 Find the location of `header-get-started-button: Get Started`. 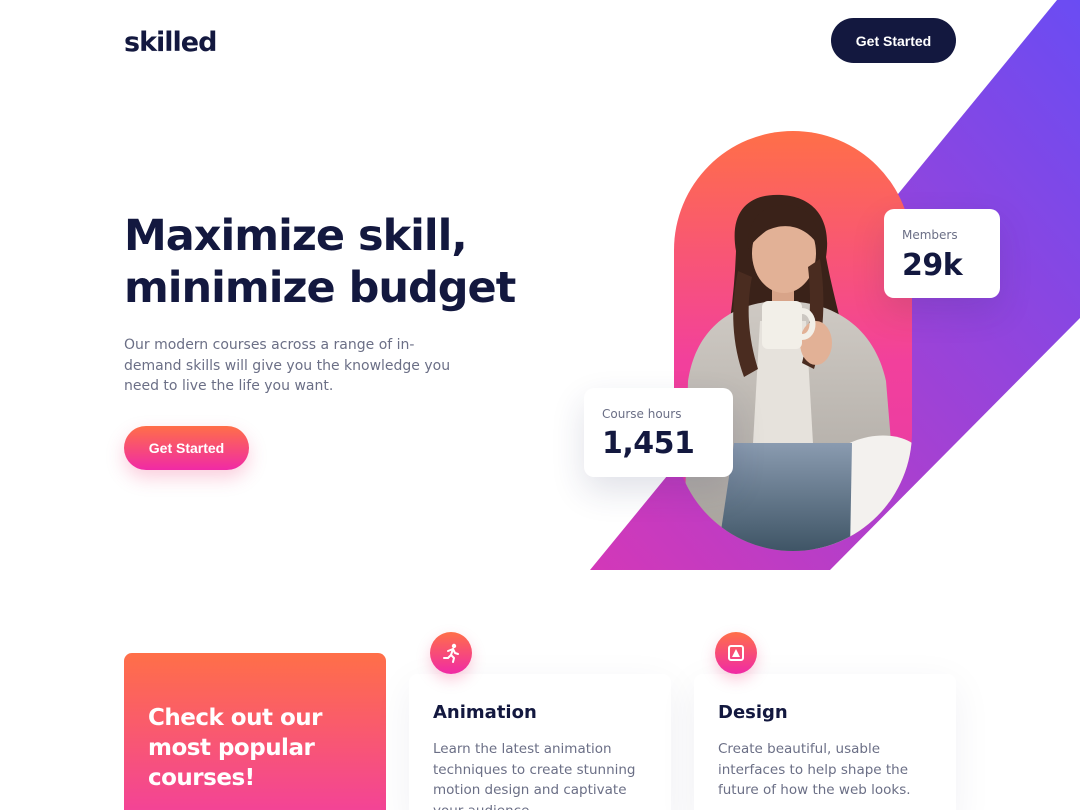

header-get-started-button: Get Started is located at coordinates (893, 40).